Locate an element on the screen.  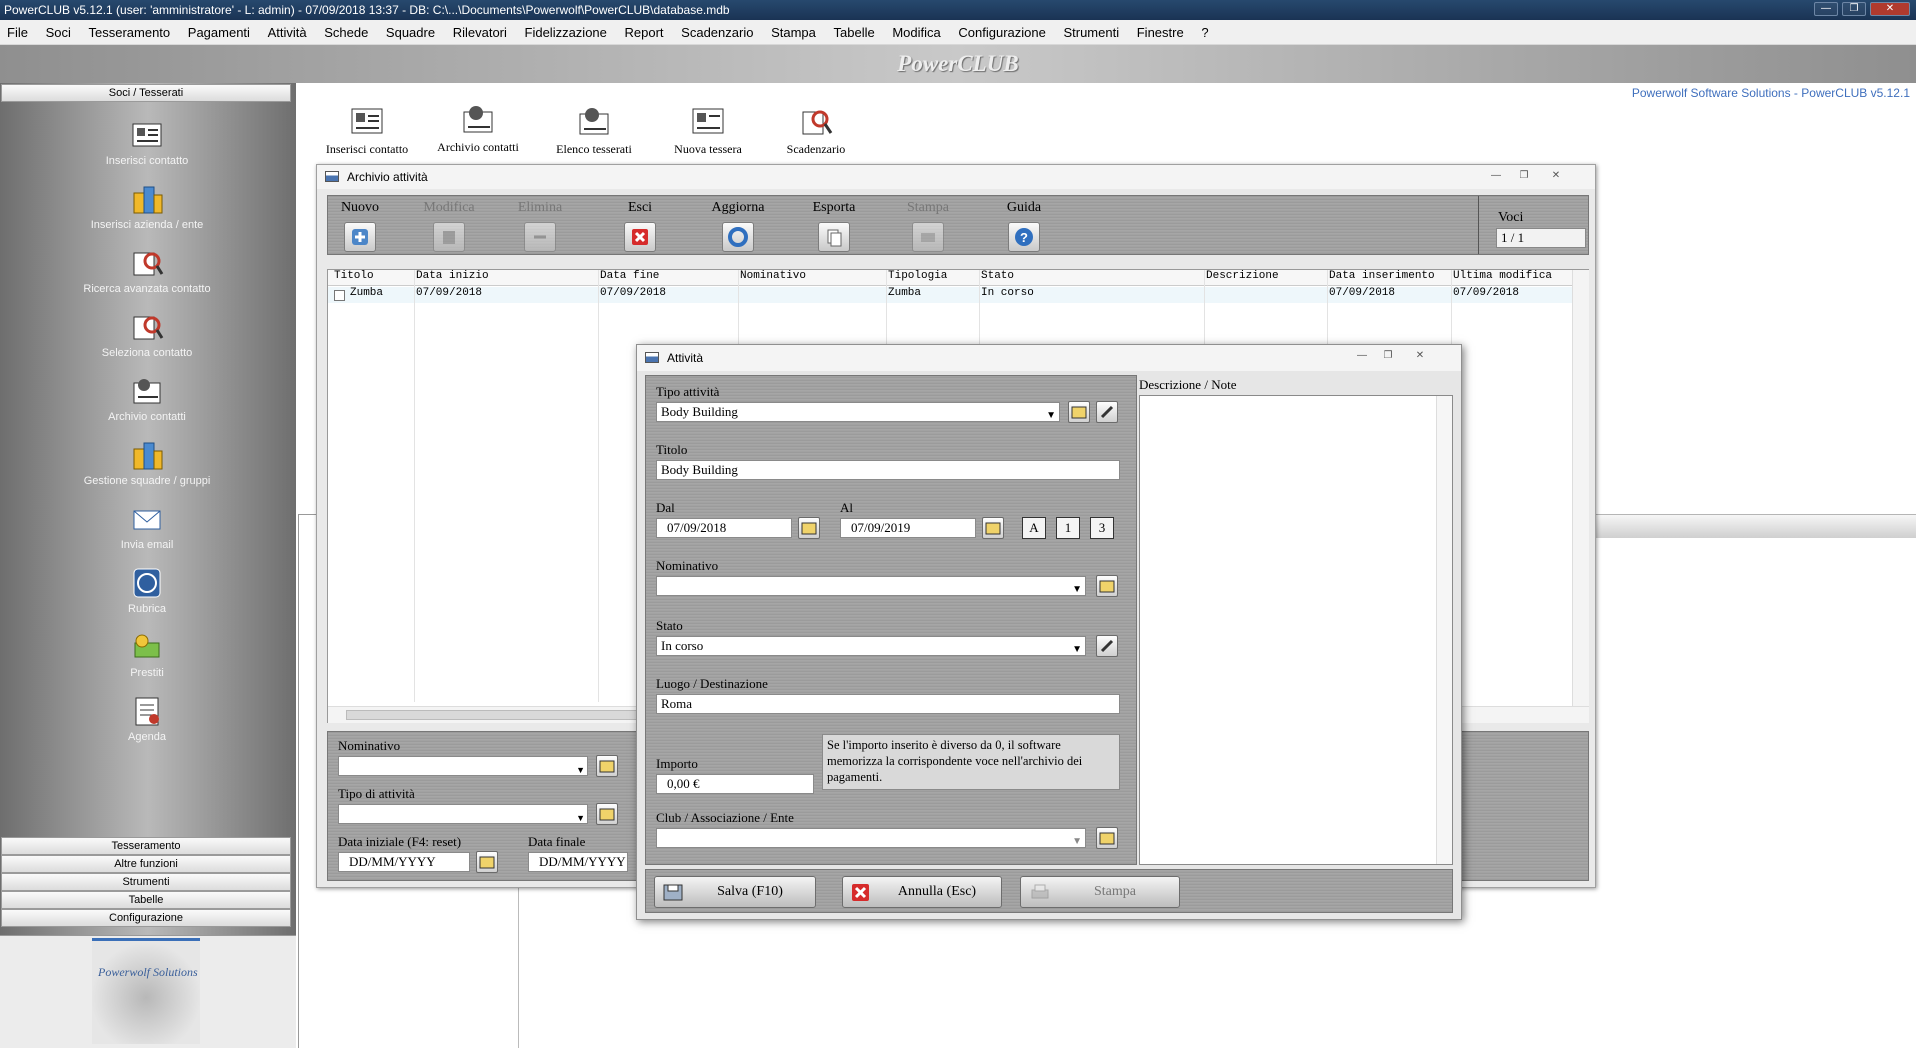
menu-finestre: Finestre is located at coordinates (1160, 32).